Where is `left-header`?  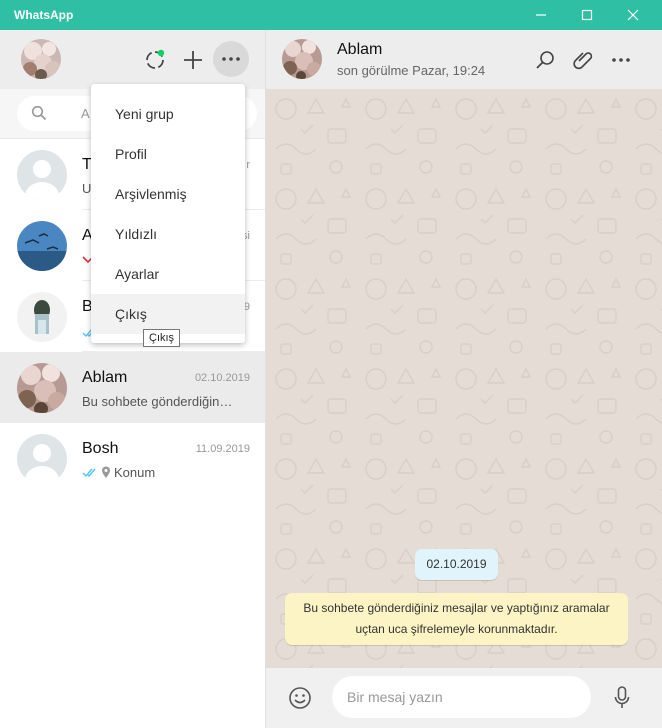 left-header is located at coordinates (132, 59).